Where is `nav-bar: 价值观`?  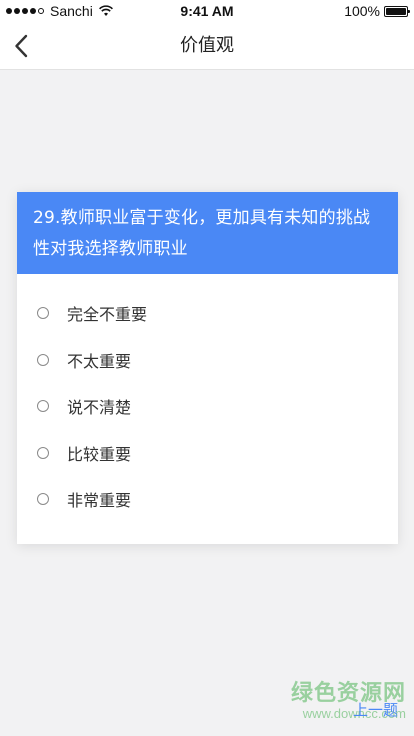 nav-bar: 价值观 is located at coordinates (207, 46).